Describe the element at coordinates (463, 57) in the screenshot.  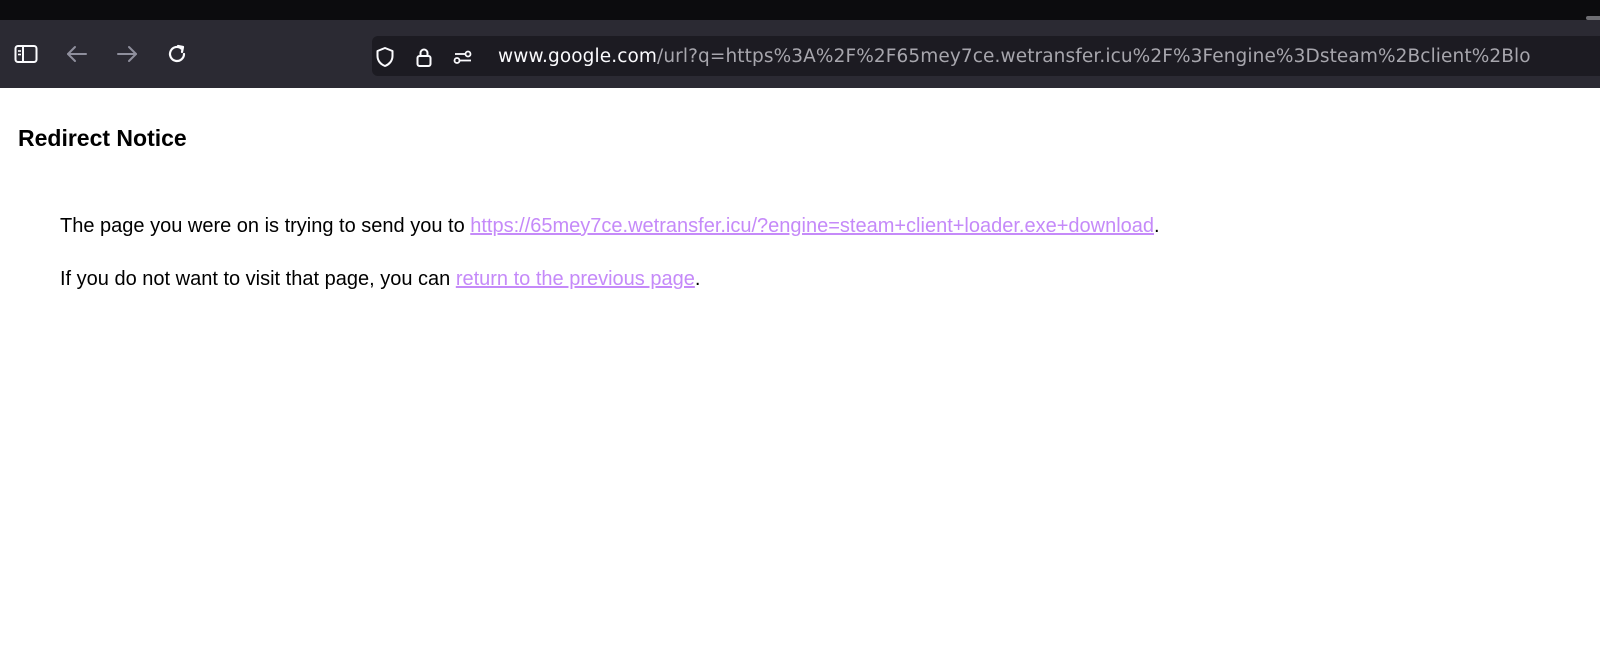
I see `permissions-icon` at that location.